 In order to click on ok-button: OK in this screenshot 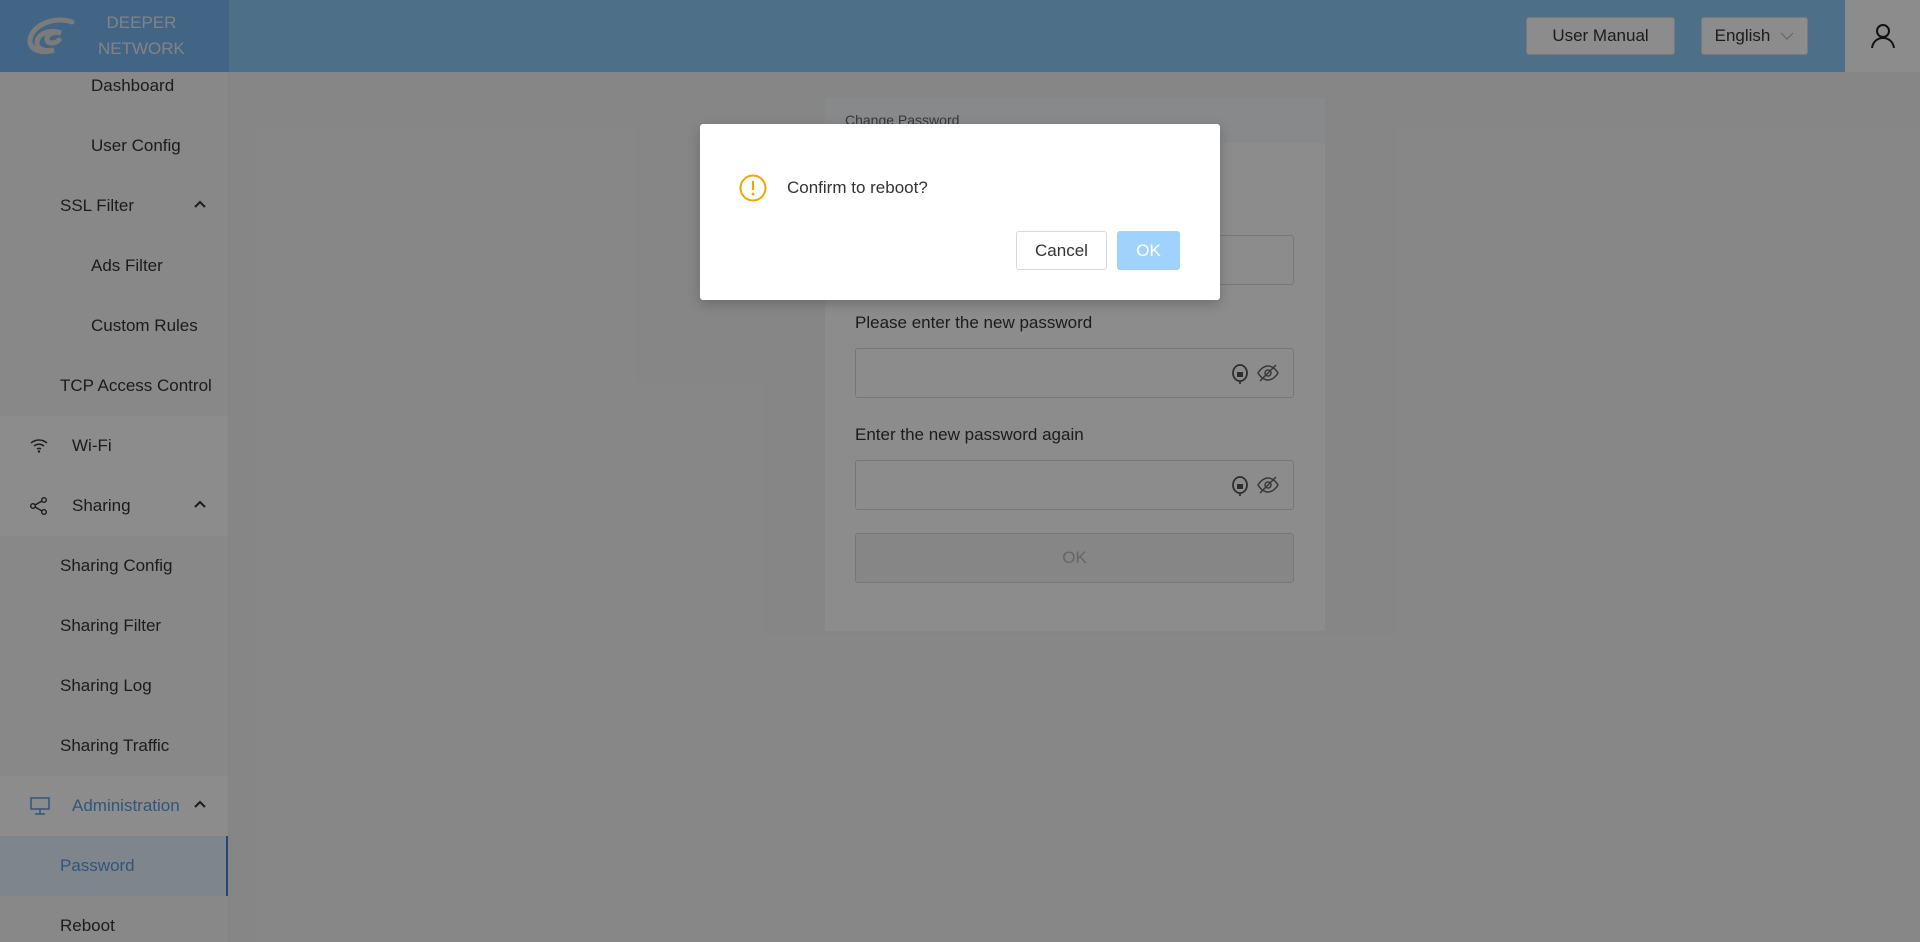, I will do `click(1148, 250)`.